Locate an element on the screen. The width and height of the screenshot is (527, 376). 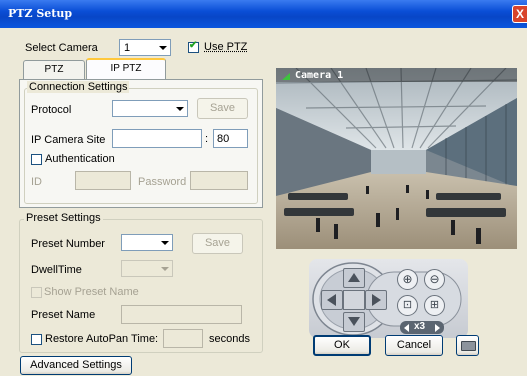
zoom-in-icon: ⊕ is located at coordinates (407, 279).